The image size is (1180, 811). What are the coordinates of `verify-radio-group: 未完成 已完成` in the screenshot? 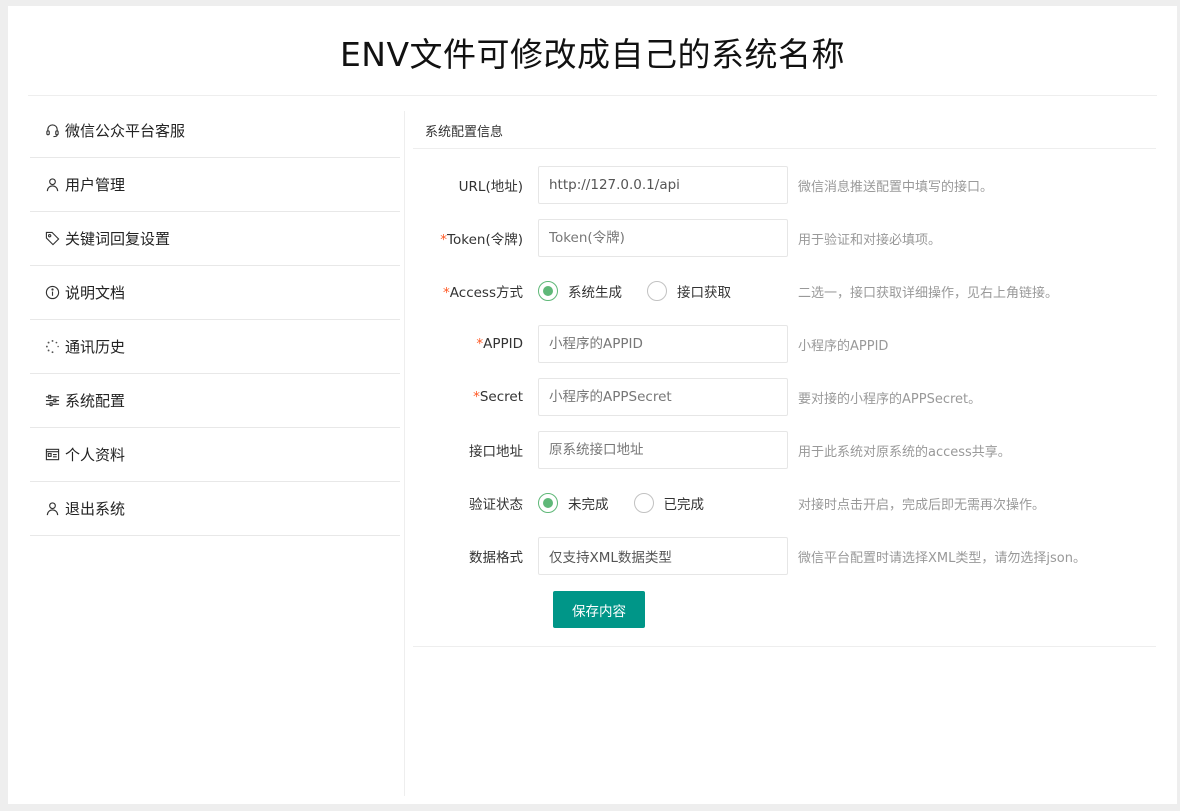 It's located at (663, 503).